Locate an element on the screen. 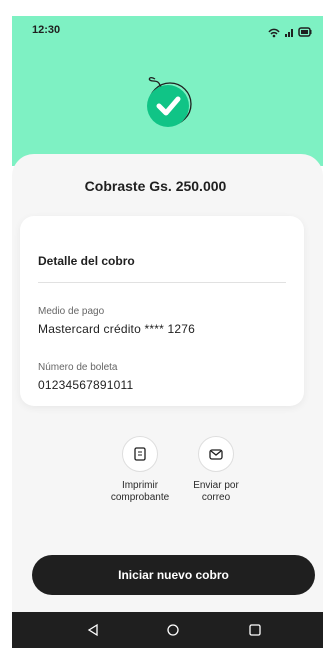  status-time: 12:30 is located at coordinates (46, 30).